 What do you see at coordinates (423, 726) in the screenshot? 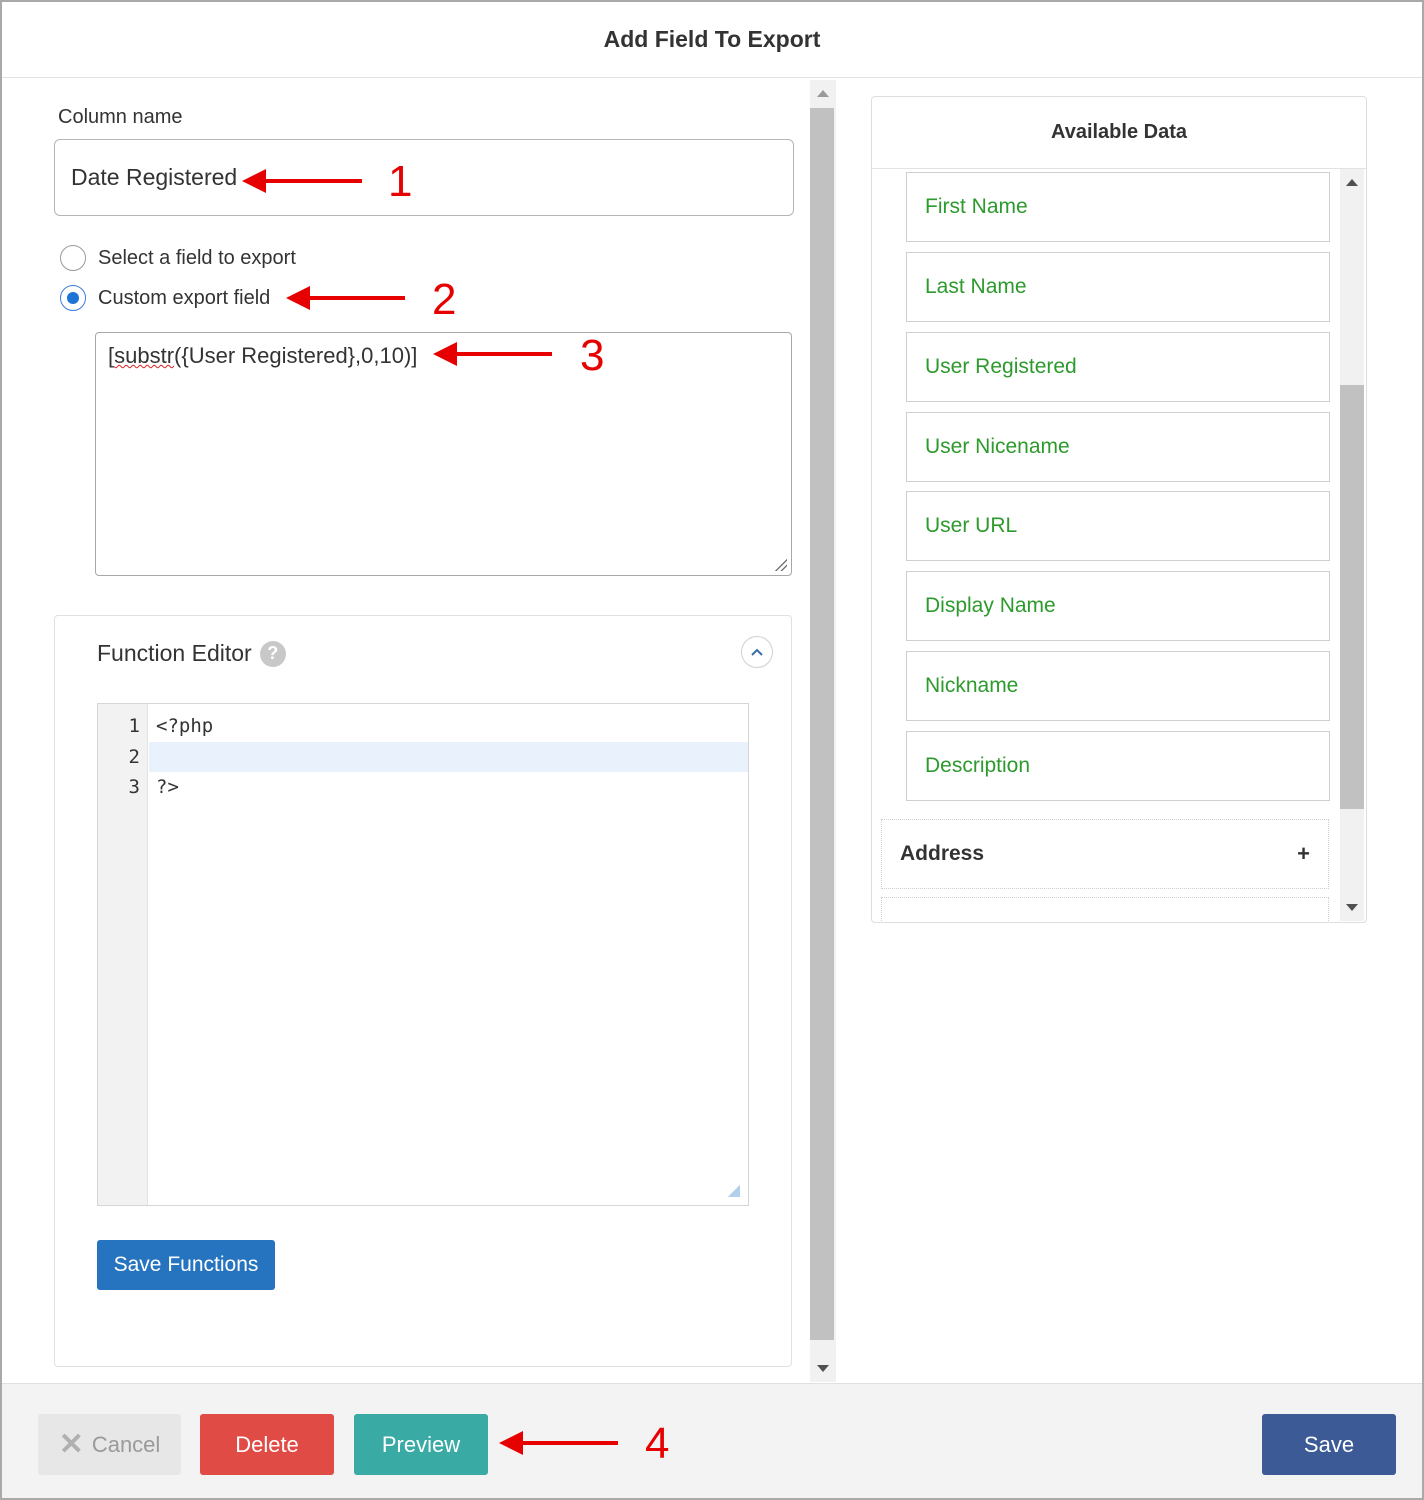
I see `code-line: 1 <?php` at bounding box center [423, 726].